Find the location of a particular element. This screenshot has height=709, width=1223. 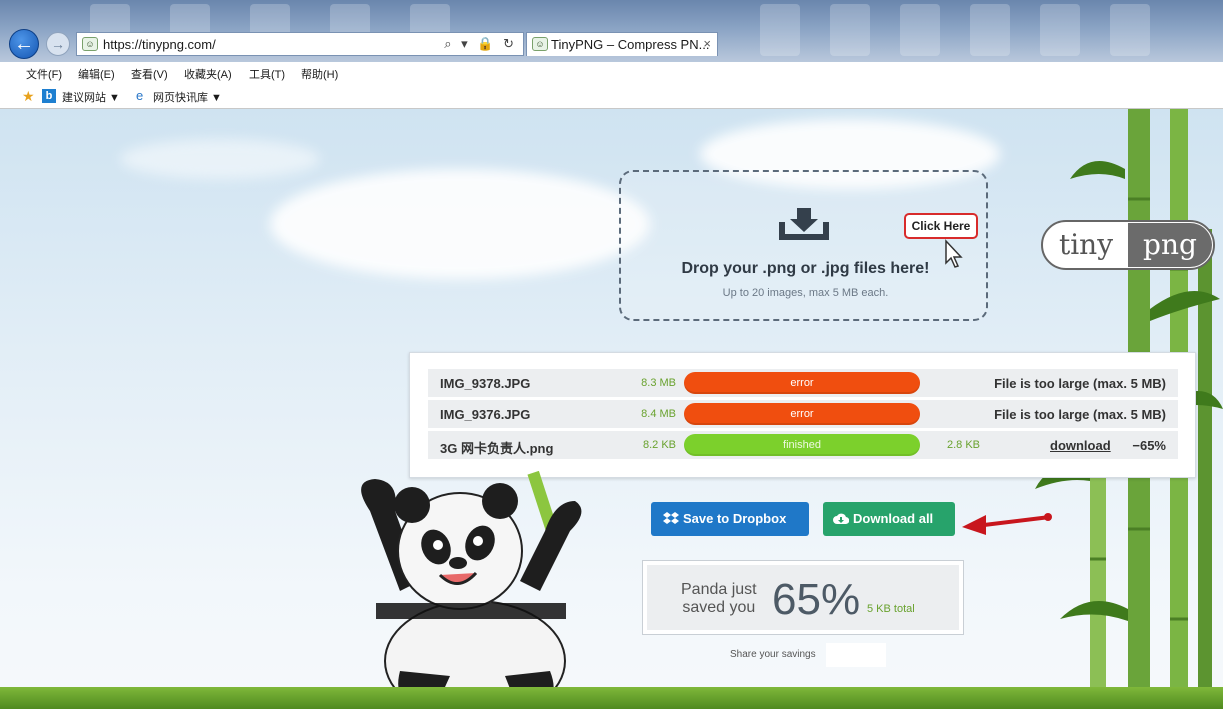

arrow-right-icon: → is located at coordinates (58, 44).